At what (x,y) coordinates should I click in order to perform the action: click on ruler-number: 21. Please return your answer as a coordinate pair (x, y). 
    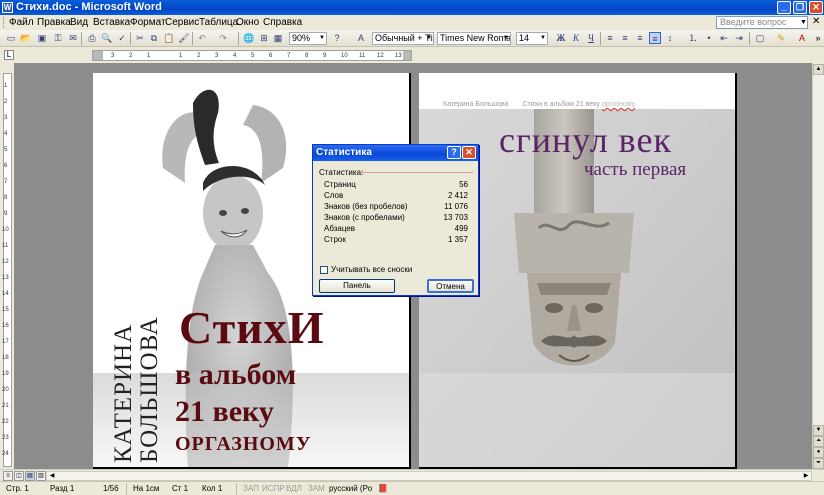
    Looking at the image, I should click on (5, 406).